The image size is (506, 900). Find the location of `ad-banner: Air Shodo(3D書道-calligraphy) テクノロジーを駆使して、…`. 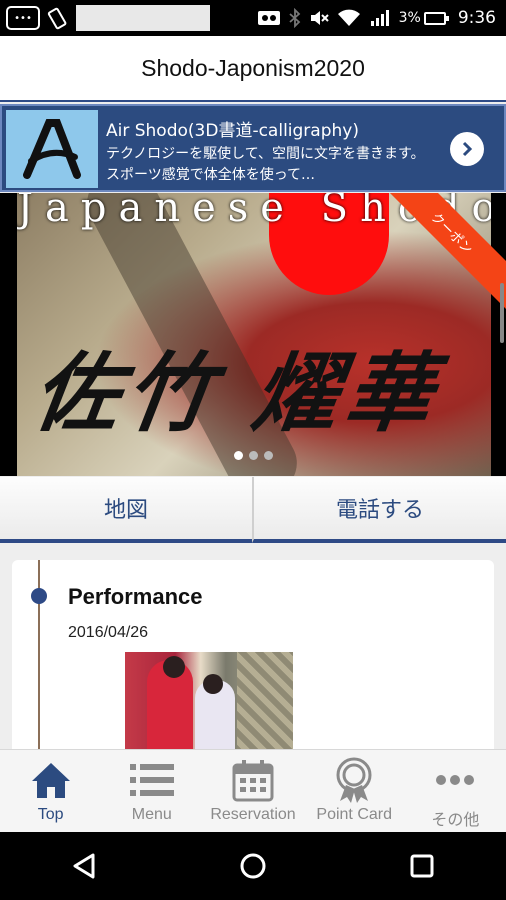

ad-banner: Air Shodo(3D書道-calligraphy) テクノロジーを駆使して、… is located at coordinates (253, 148).